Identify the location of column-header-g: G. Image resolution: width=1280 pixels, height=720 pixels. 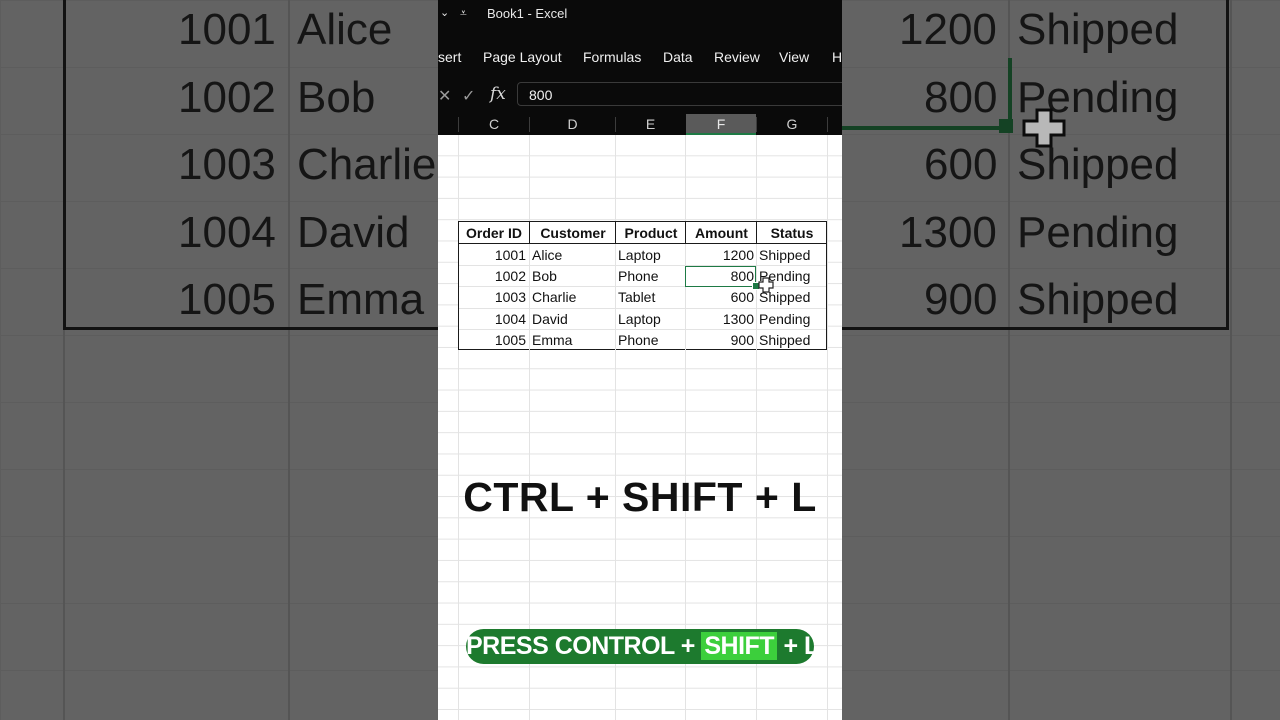
(792, 124).